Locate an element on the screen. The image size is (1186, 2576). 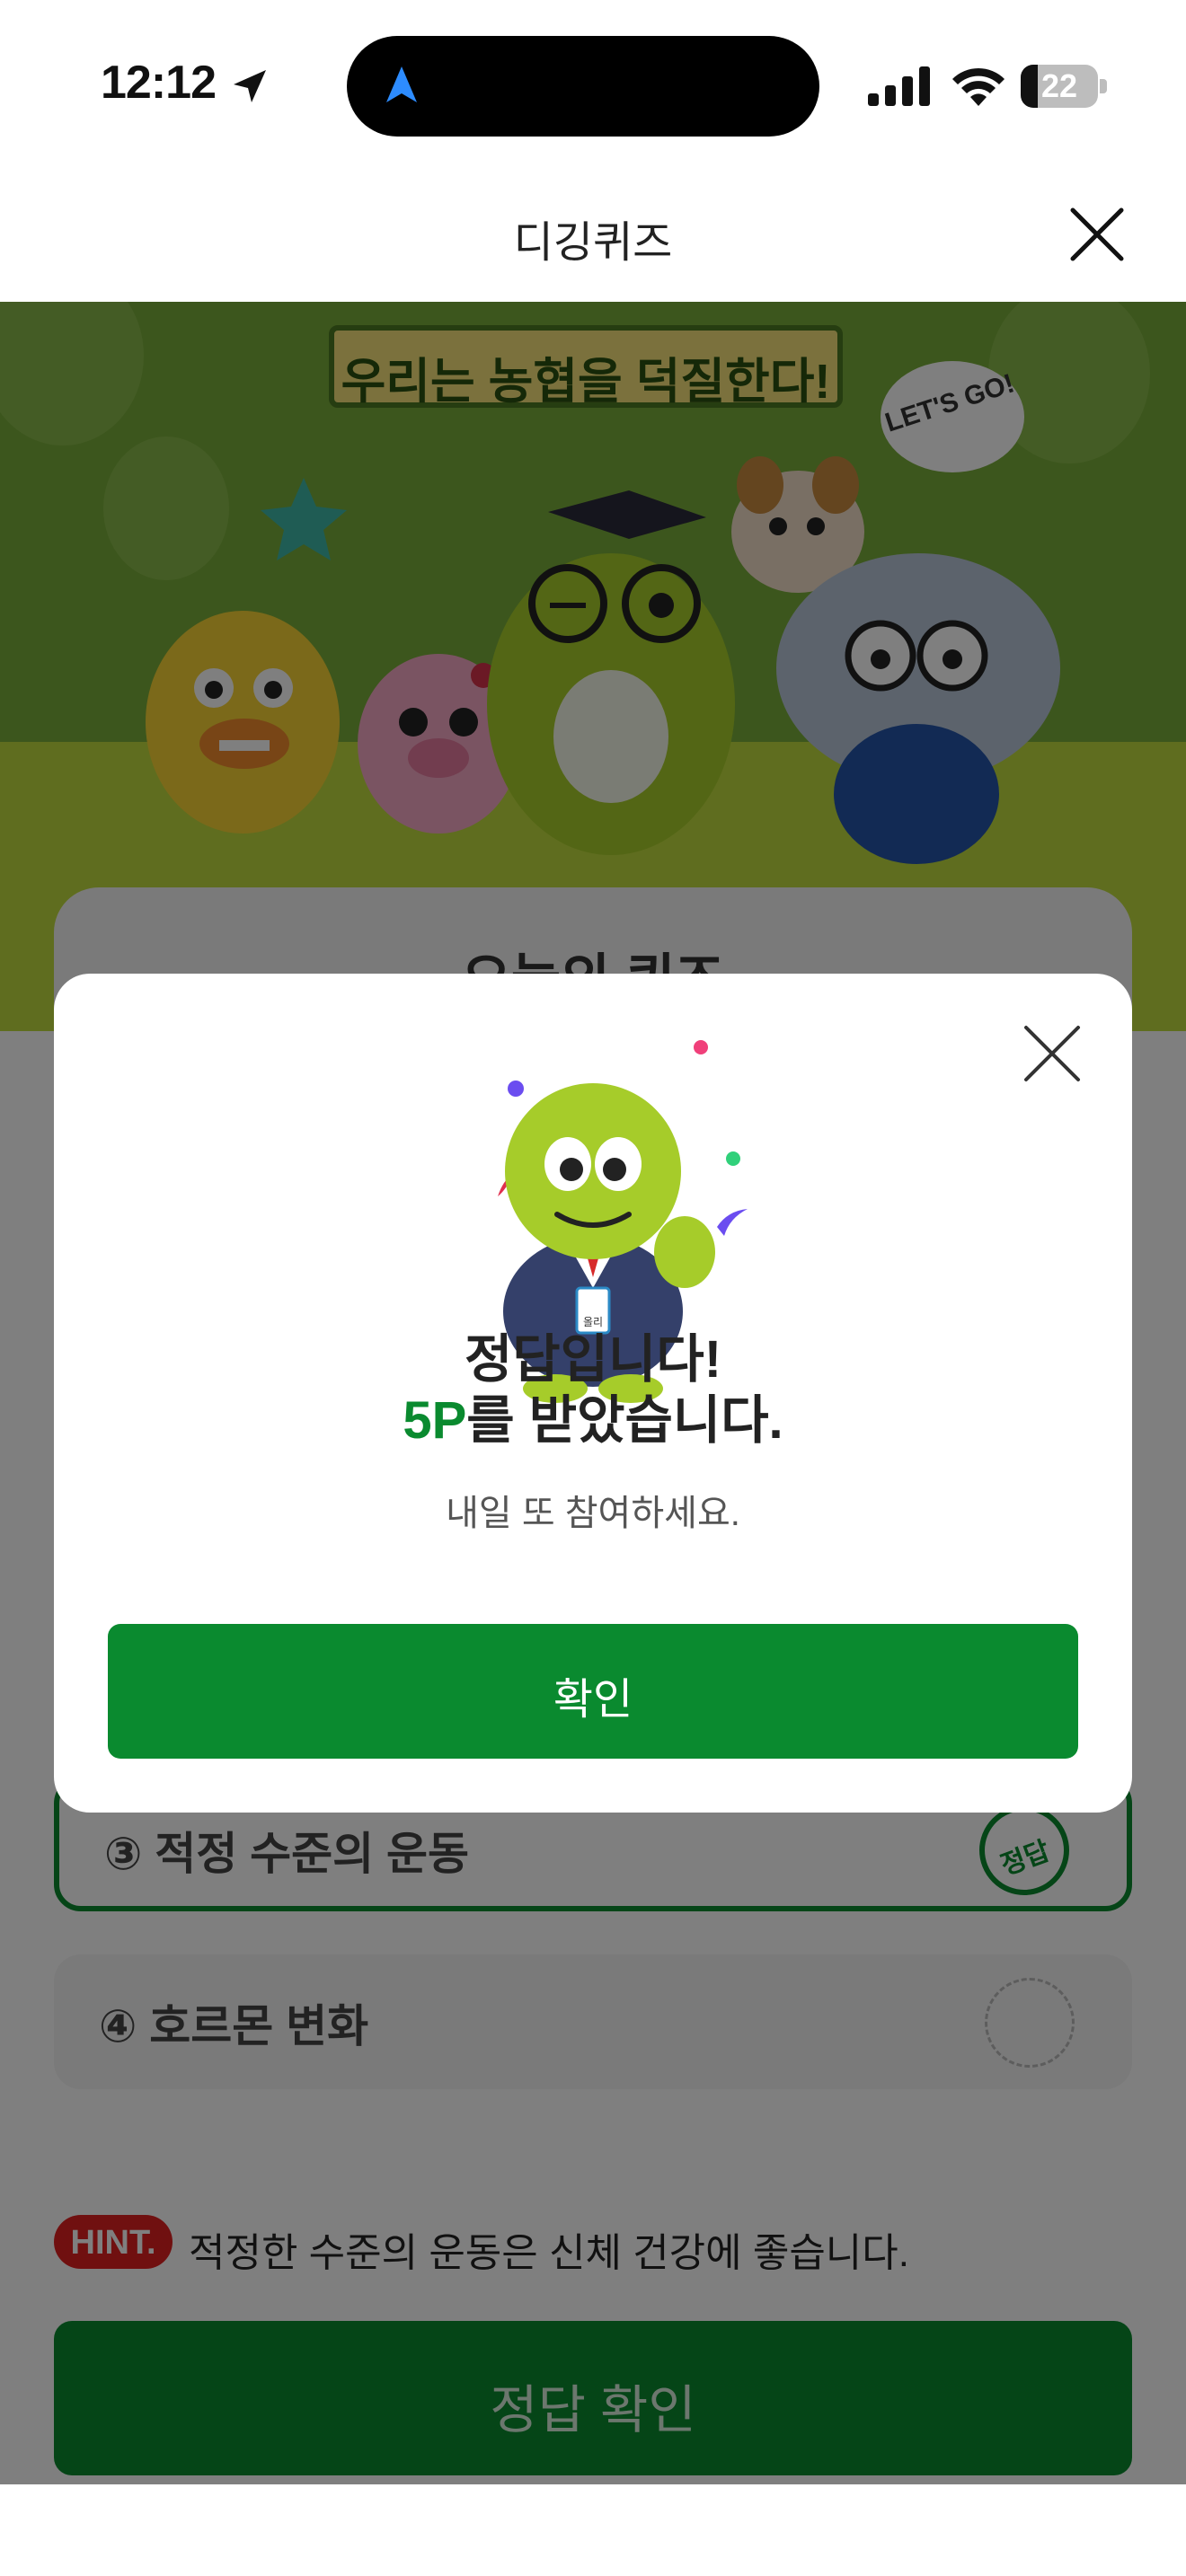
home-indicator-area is located at coordinates (593, 2530).